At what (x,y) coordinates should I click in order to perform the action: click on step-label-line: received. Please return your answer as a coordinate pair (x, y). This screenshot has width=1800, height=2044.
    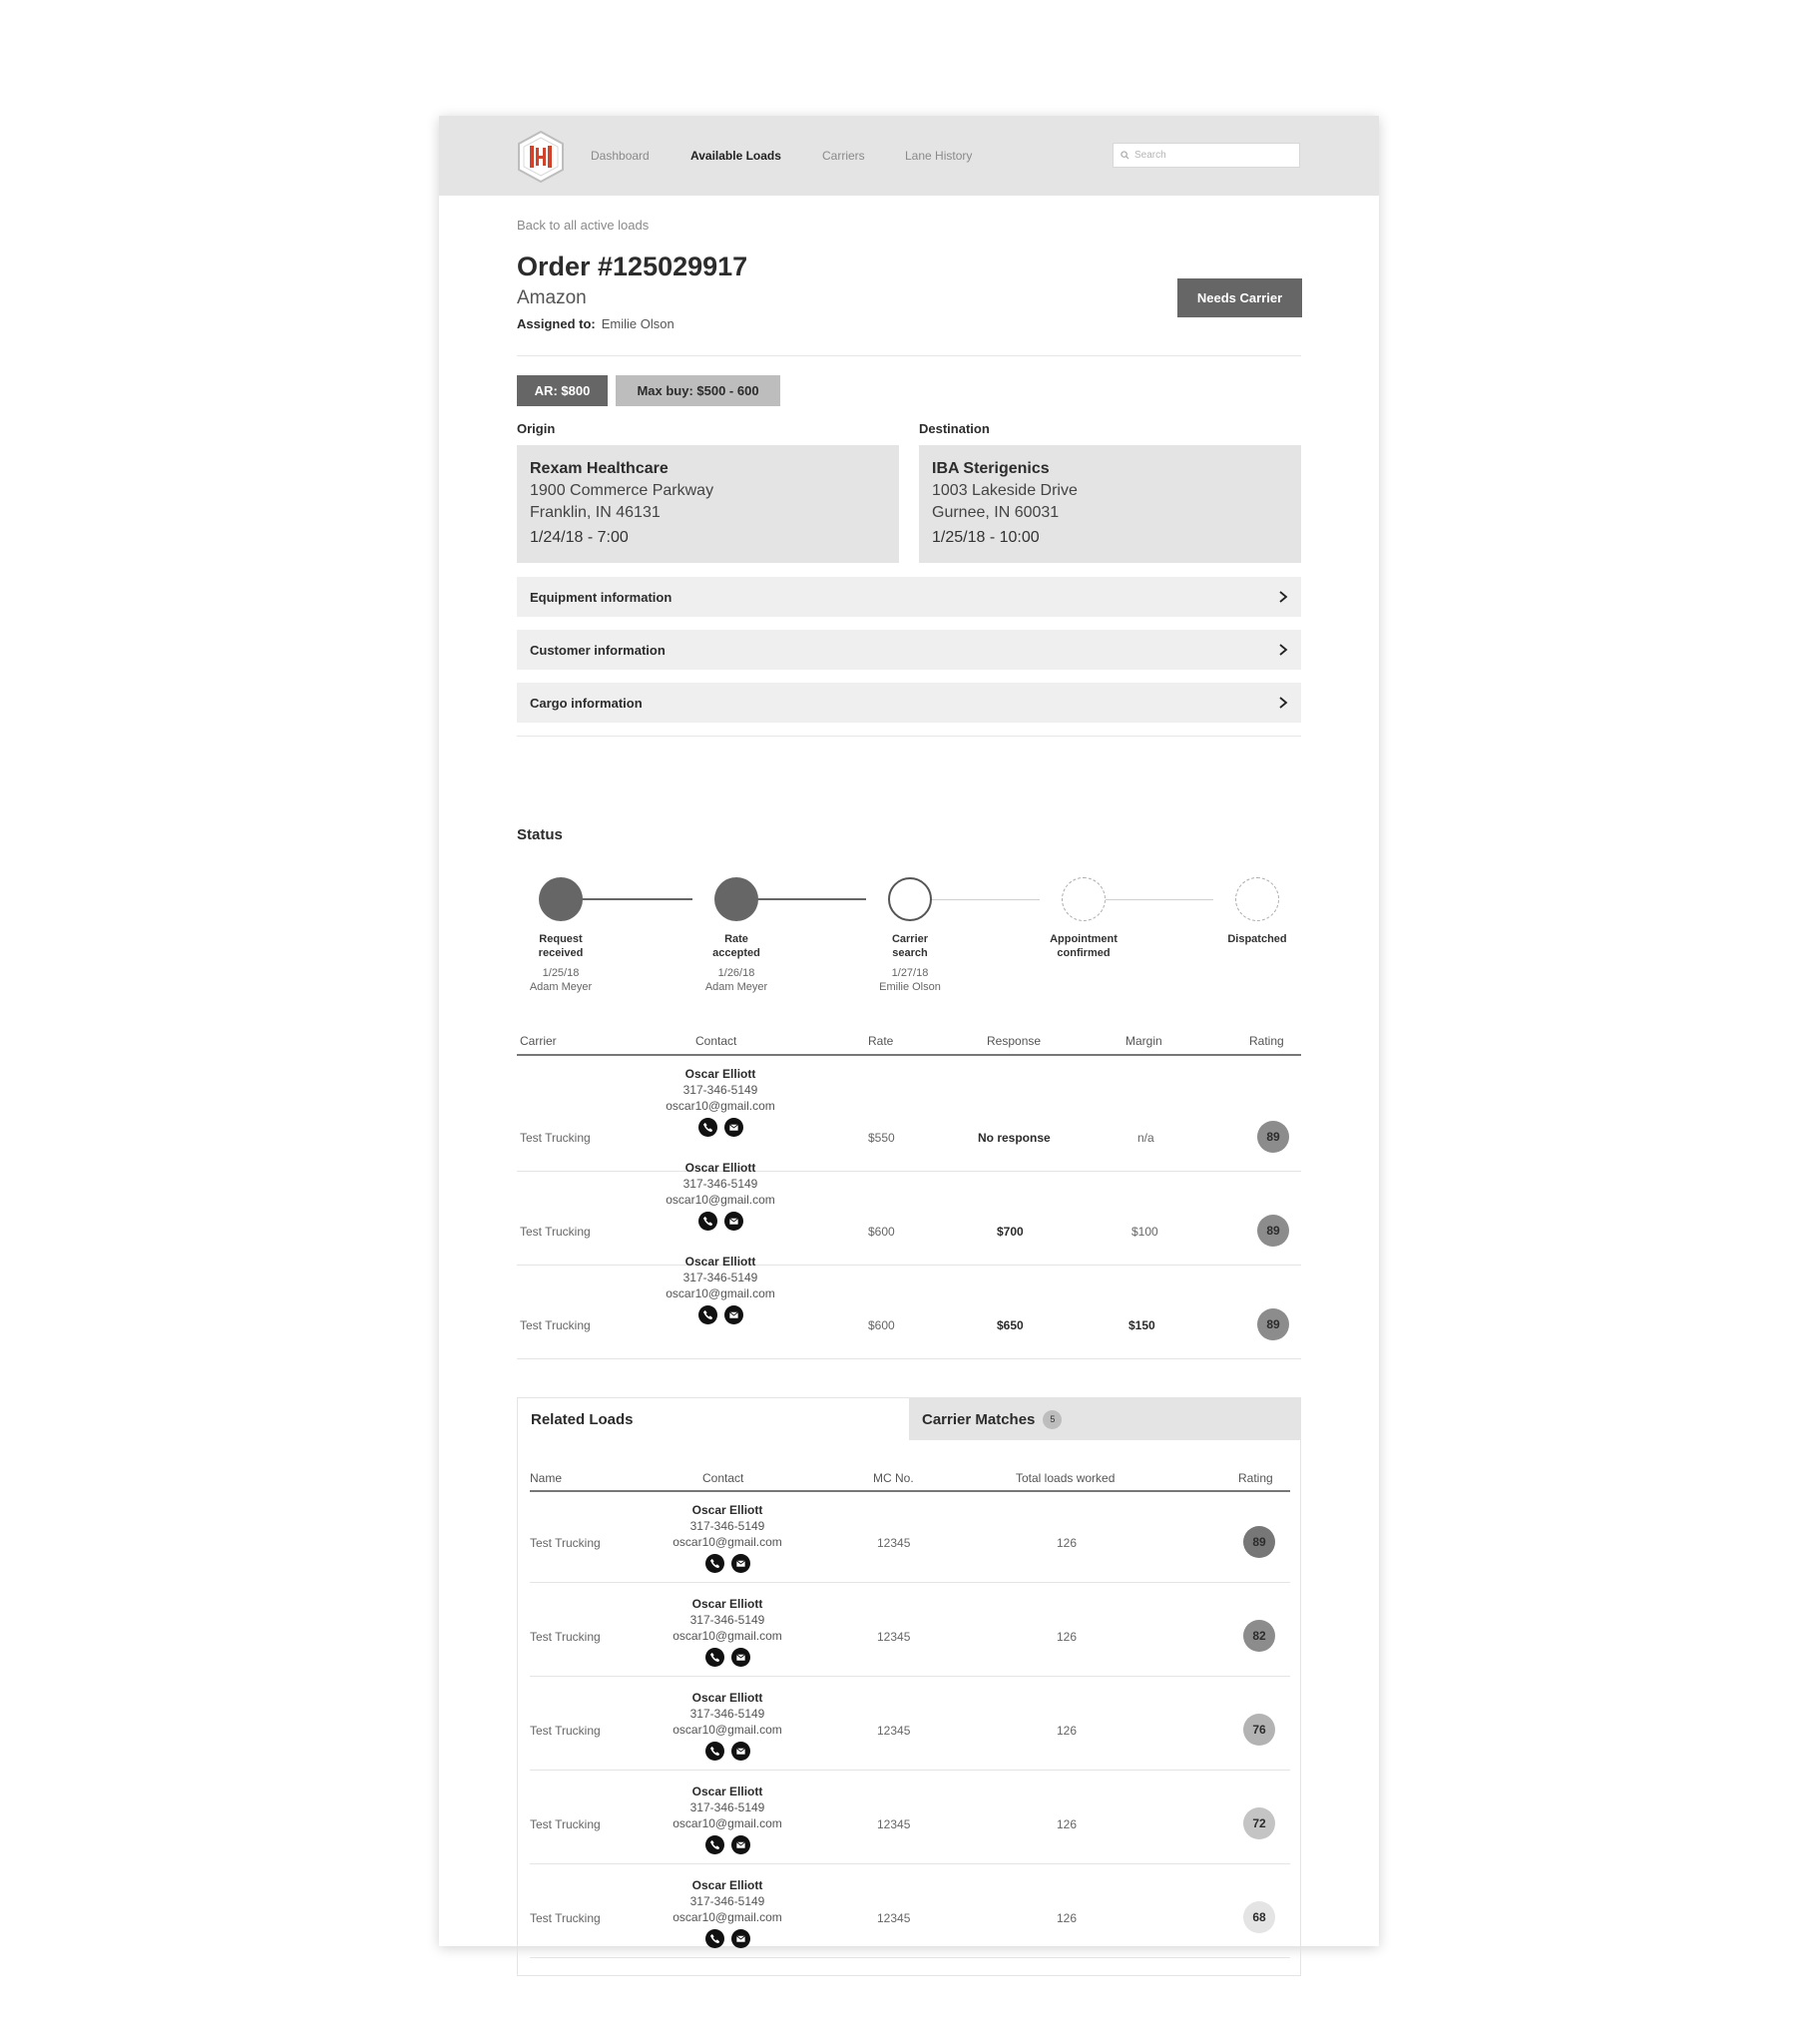
    Looking at the image, I should click on (561, 953).